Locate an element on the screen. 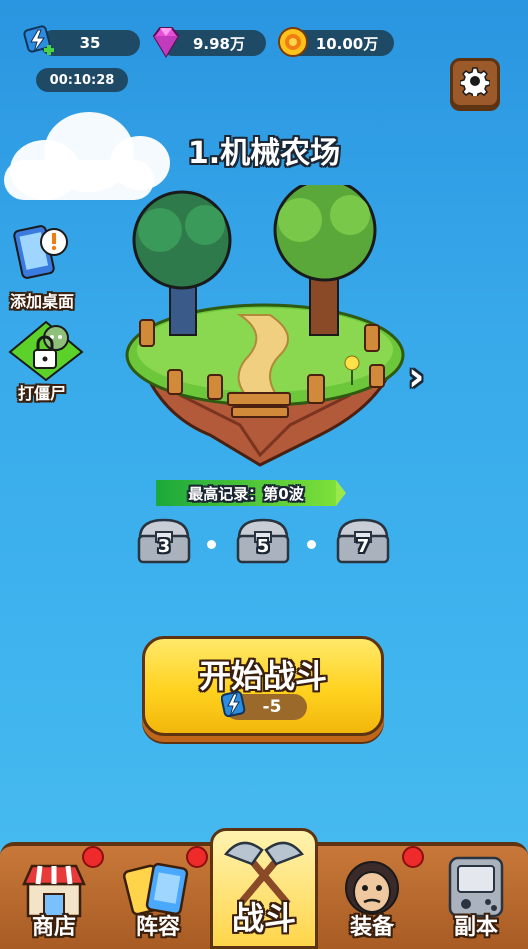 Image resolution: width=528 pixels, height=949 pixels. add-desktop-button: 添加桌面 is located at coordinates (42, 267).